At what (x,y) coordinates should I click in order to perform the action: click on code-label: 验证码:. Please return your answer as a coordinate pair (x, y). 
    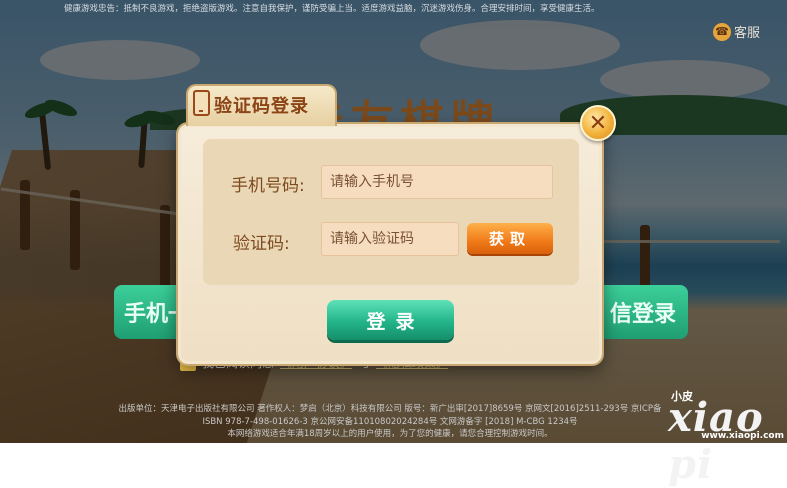
    Looking at the image, I should click on (261, 244).